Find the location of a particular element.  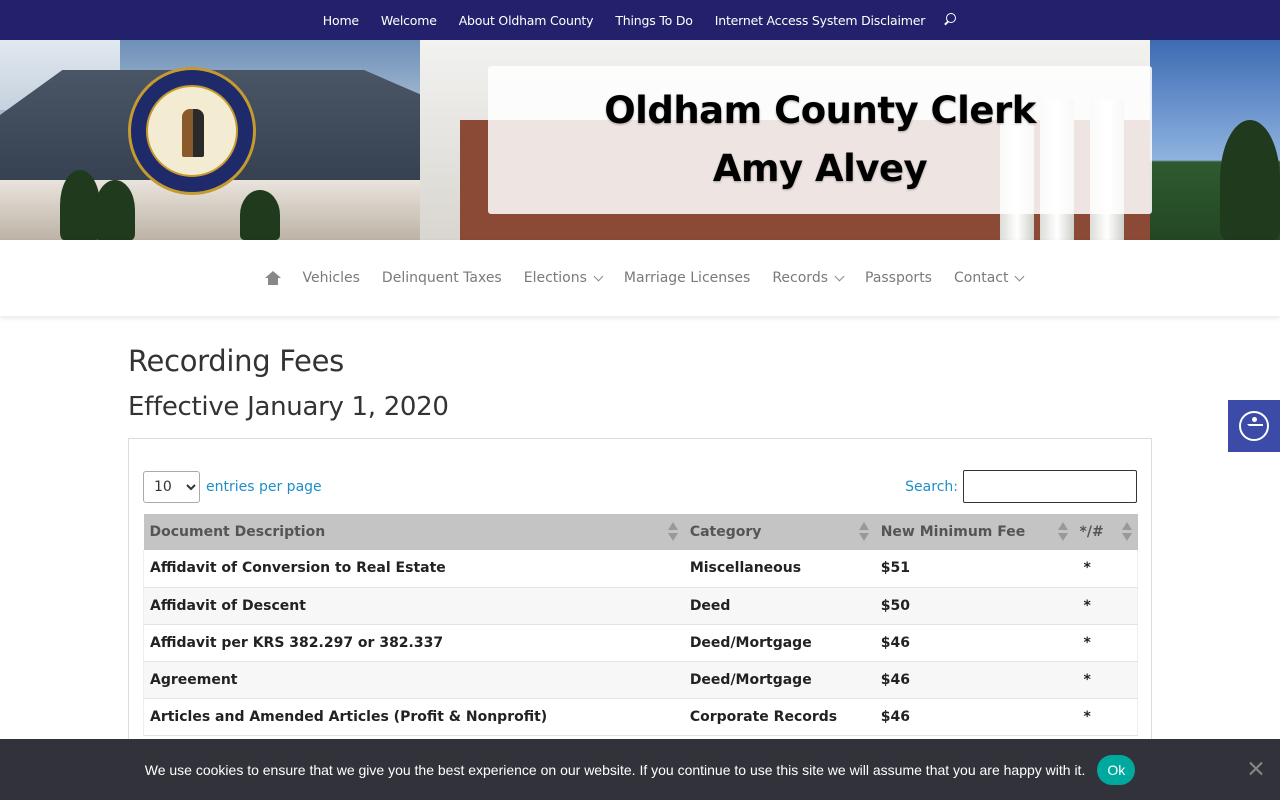

cell-description: Agreement is located at coordinates (413, 680).